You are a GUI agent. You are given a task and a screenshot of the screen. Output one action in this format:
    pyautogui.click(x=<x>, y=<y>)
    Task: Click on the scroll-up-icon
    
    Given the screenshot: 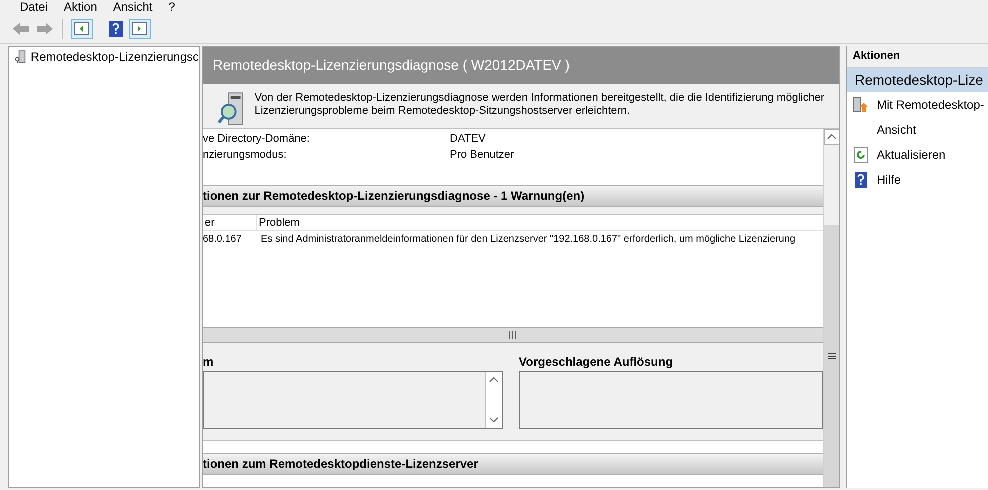 What is the action you would take?
    pyautogui.click(x=831, y=137)
    